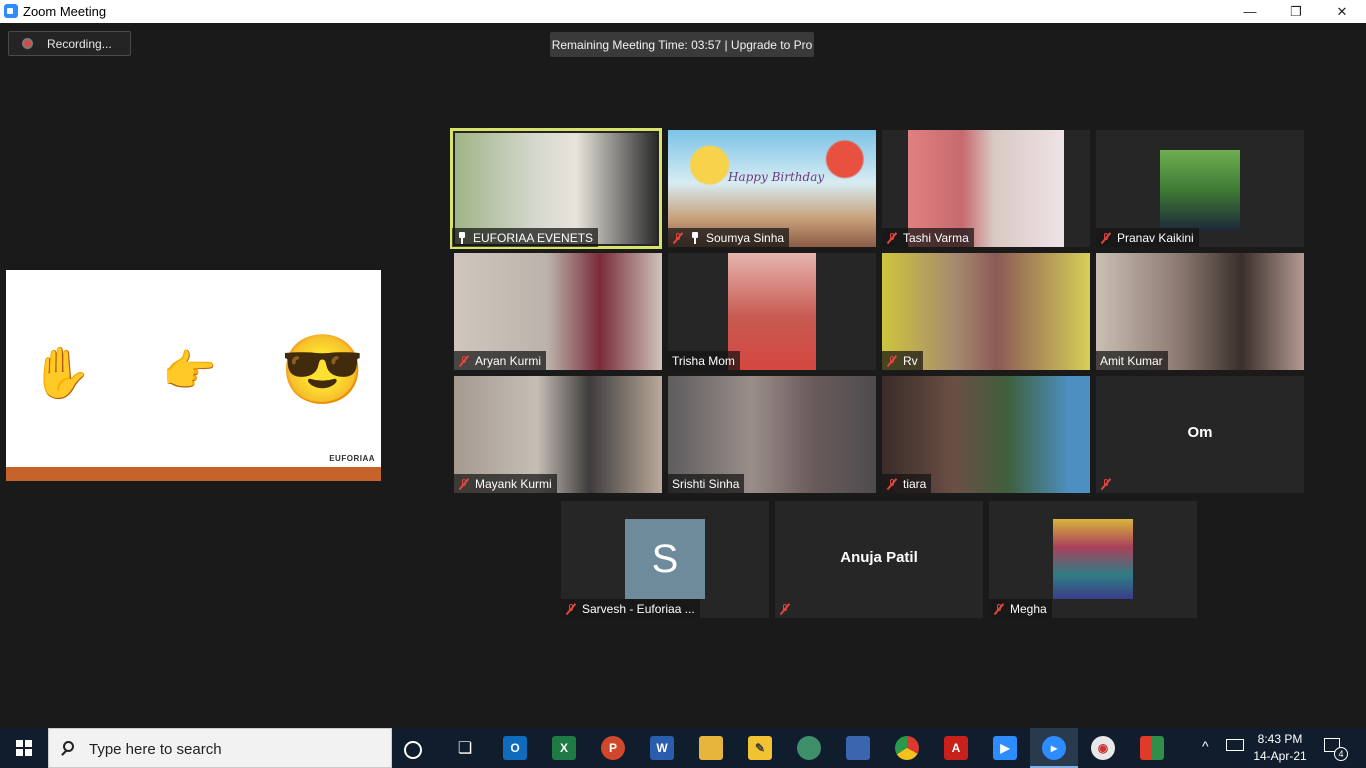 The height and width of the screenshot is (768, 1366). What do you see at coordinates (564, 748) in the screenshot?
I see `excel-icon: X` at bounding box center [564, 748].